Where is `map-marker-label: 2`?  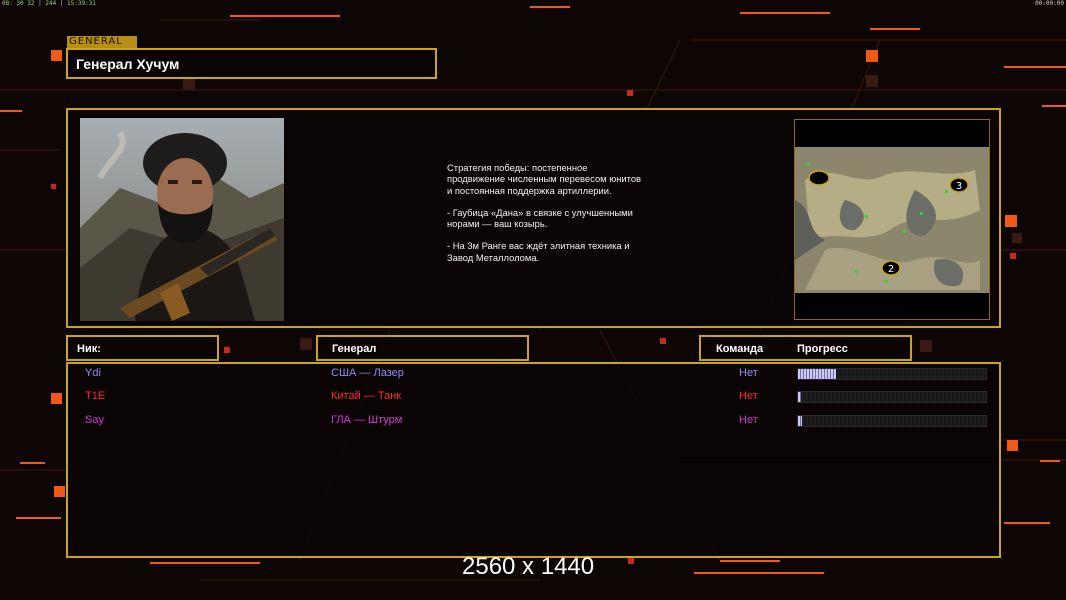
map-marker-label: 2 is located at coordinates (891, 269).